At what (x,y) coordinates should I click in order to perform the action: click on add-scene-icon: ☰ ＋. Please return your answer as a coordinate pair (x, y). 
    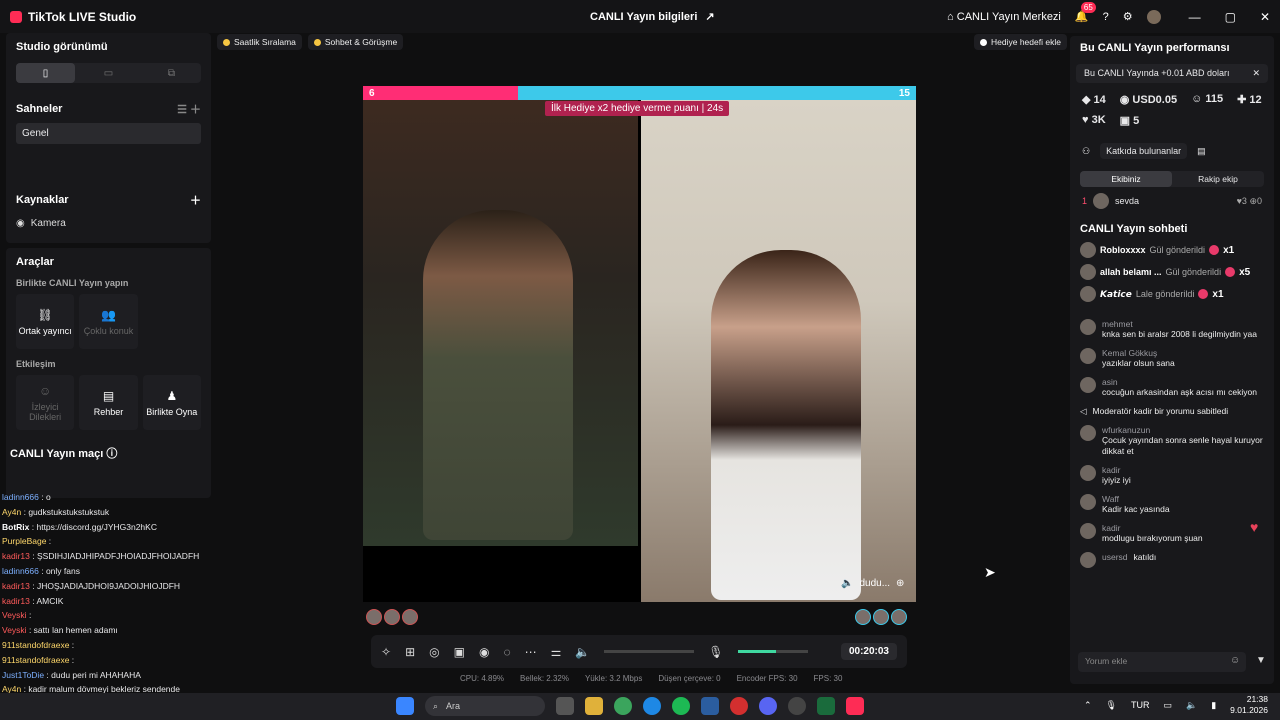
    Looking at the image, I should click on (189, 109).